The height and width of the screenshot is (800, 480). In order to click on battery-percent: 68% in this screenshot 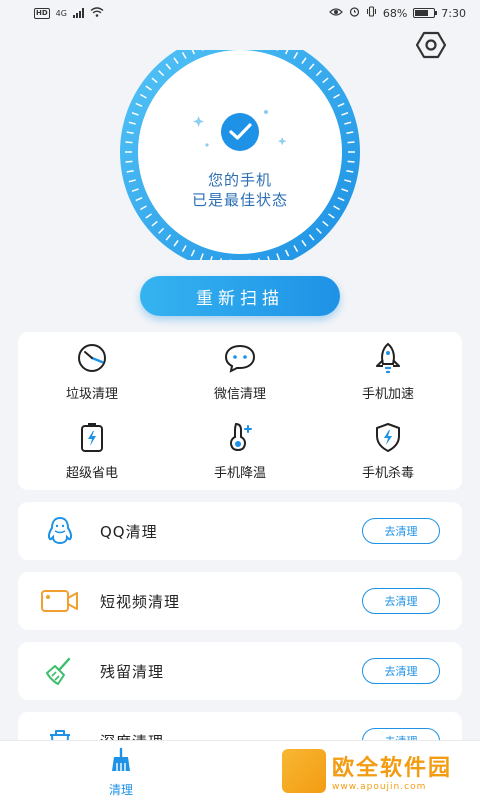, I will do `click(395, 13)`.